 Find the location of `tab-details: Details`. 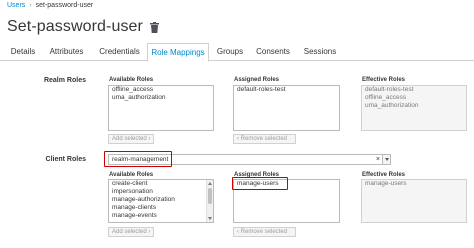

tab-details: Details is located at coordinates (23, 52).